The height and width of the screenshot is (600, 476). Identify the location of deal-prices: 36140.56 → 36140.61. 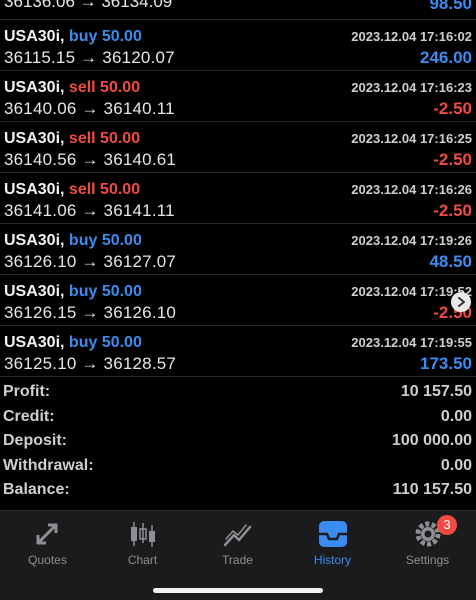
(90, 159).